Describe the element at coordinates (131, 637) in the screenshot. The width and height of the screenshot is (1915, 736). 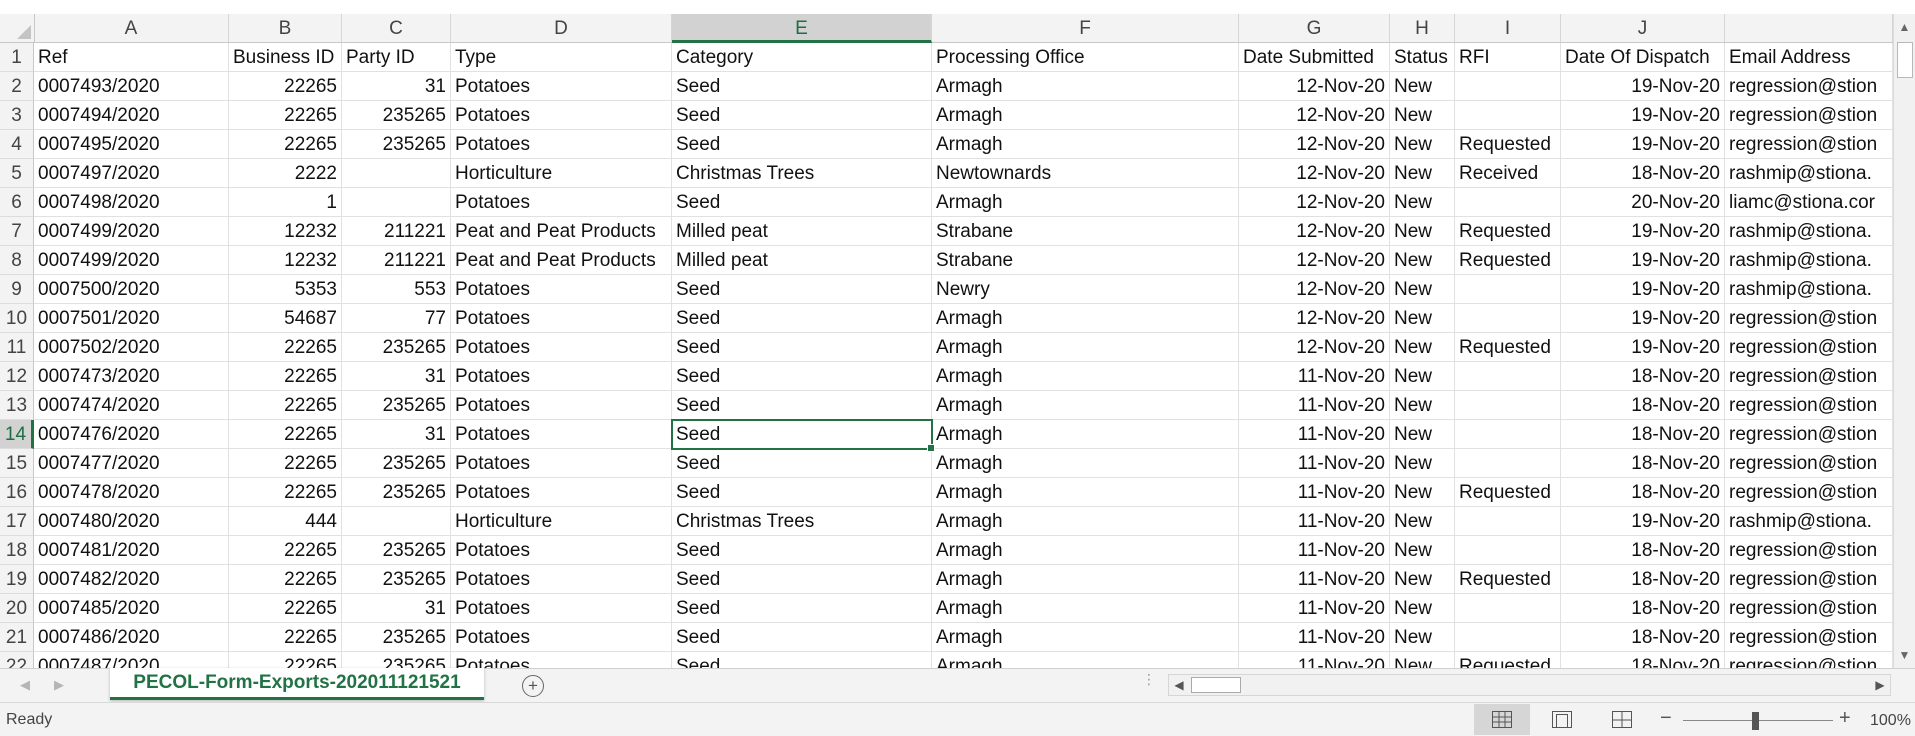
I see `table-cell: 0007486/2020` at that location.